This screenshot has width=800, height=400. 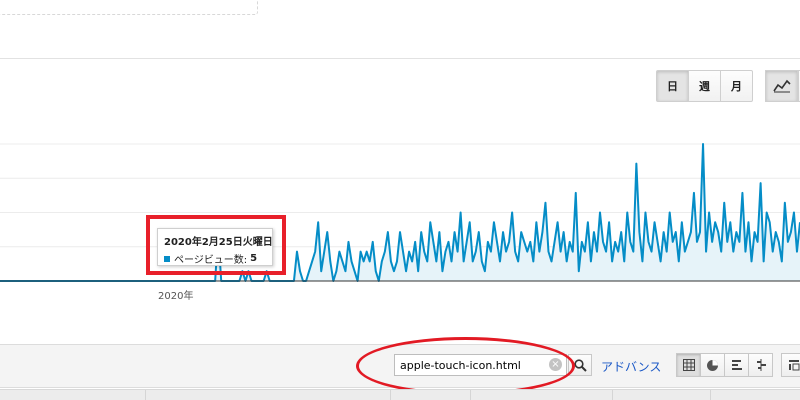 I want to click on table-icon, so click(x=688, y=365).